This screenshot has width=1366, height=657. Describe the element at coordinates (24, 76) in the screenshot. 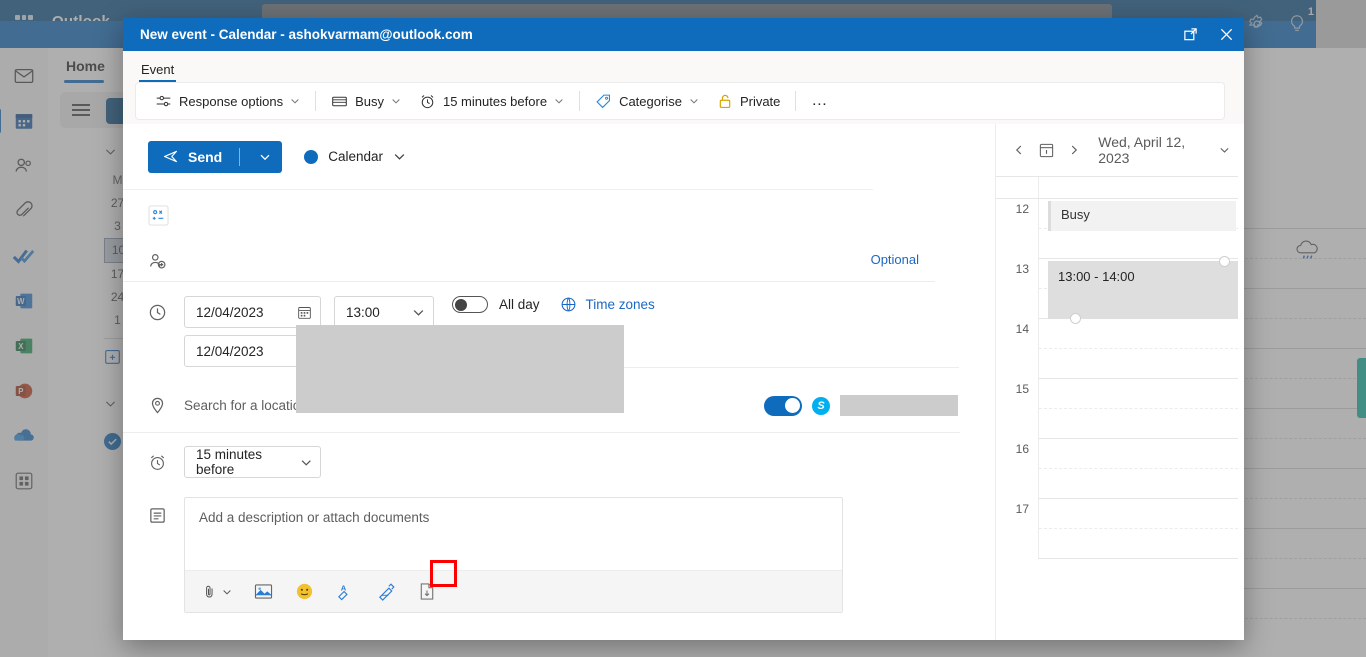

I see `rail-item-mail` at that location.